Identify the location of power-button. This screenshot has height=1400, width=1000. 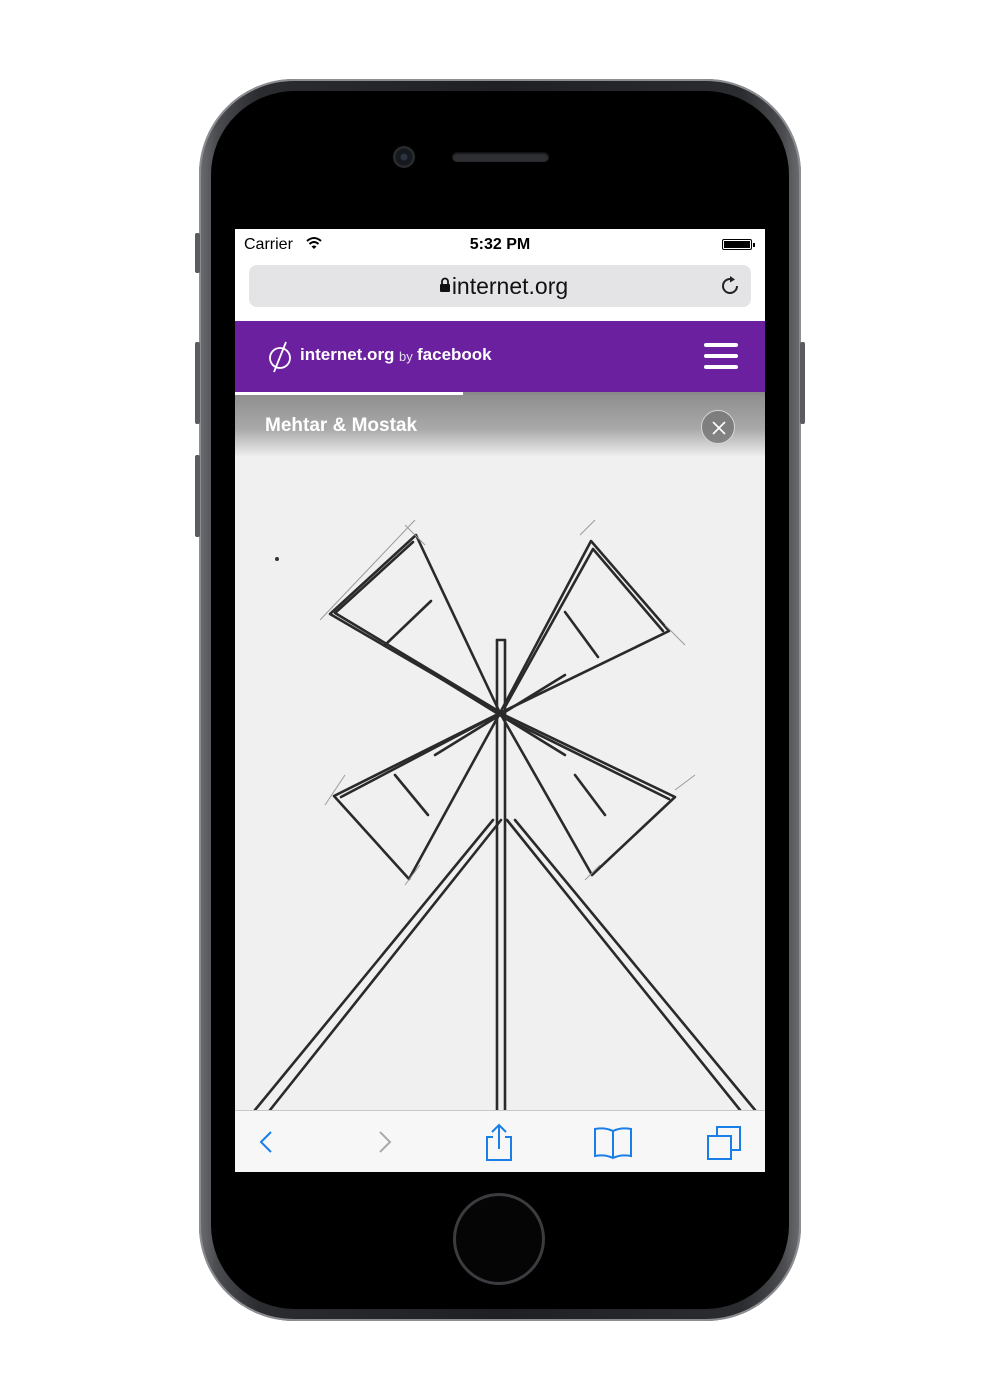
(802, 383).